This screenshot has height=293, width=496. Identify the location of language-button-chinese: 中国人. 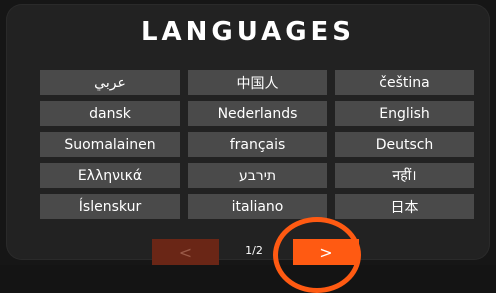
(257, 82).